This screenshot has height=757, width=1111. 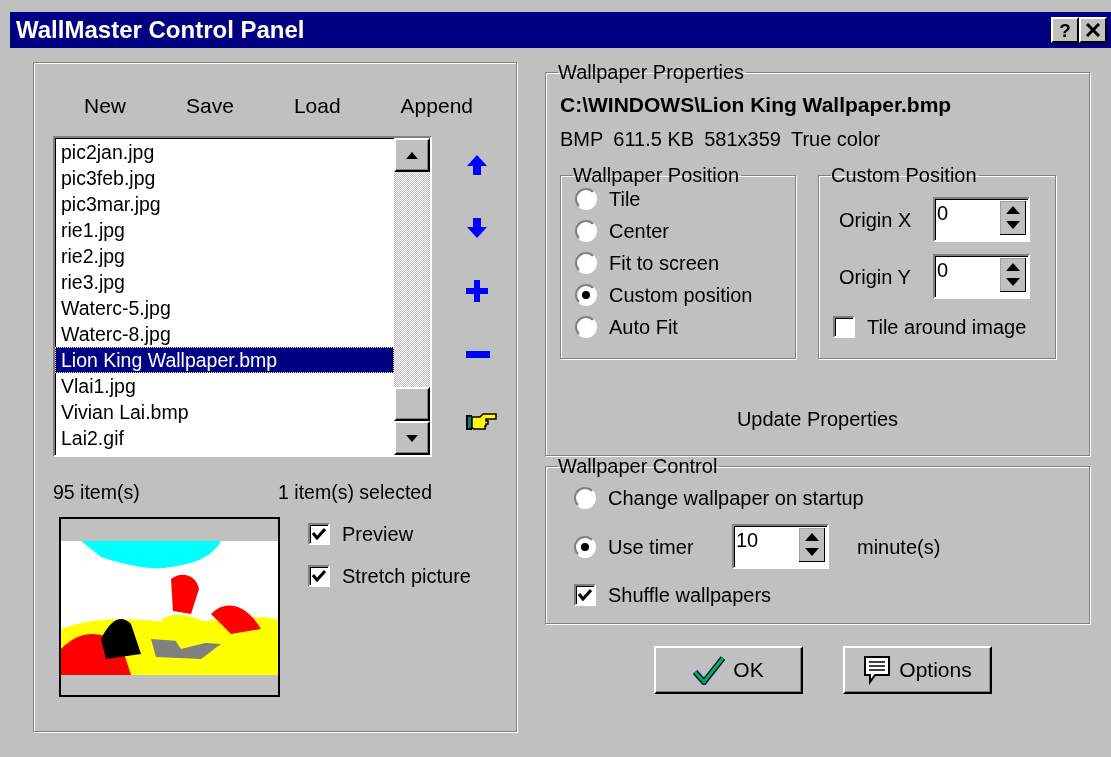 I want to click on radio-label: Center, so click(x=639, y=231).